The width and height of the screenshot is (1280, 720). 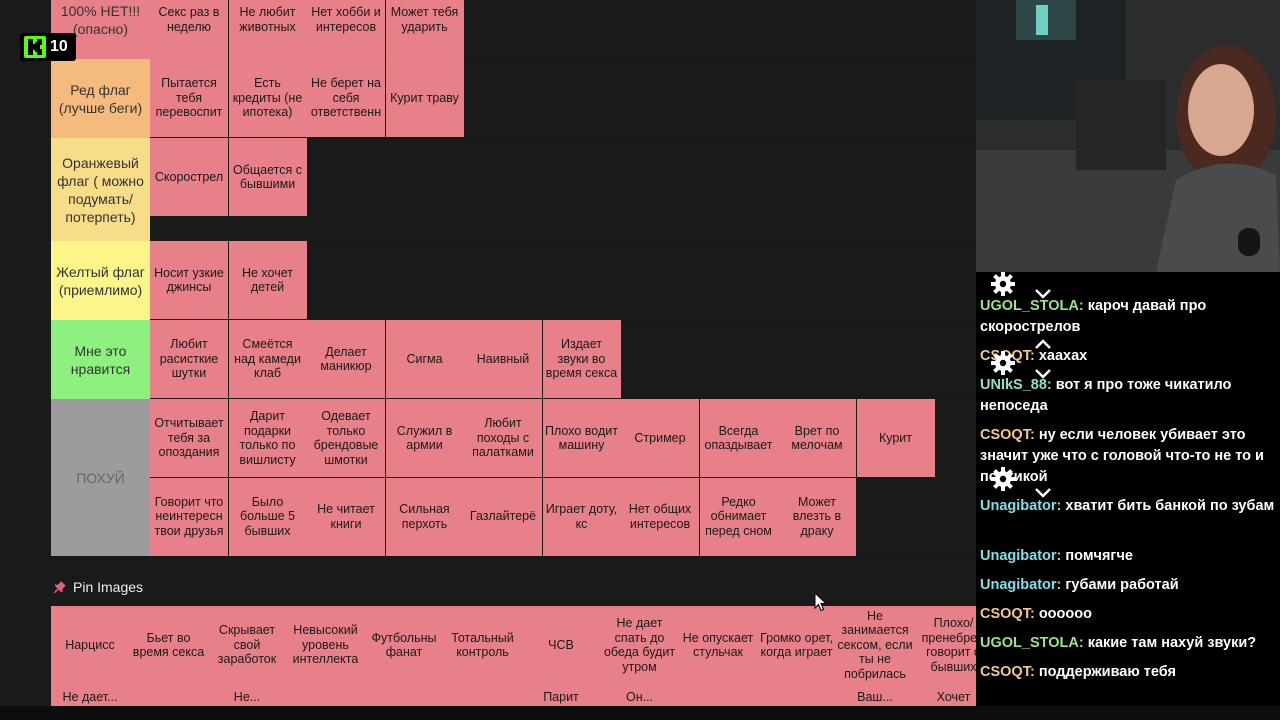 What do you see at coordinates (189, 177) in the screenshot?
I see `tier-item-tile: Скорострел` at bounding box center [189, 177].